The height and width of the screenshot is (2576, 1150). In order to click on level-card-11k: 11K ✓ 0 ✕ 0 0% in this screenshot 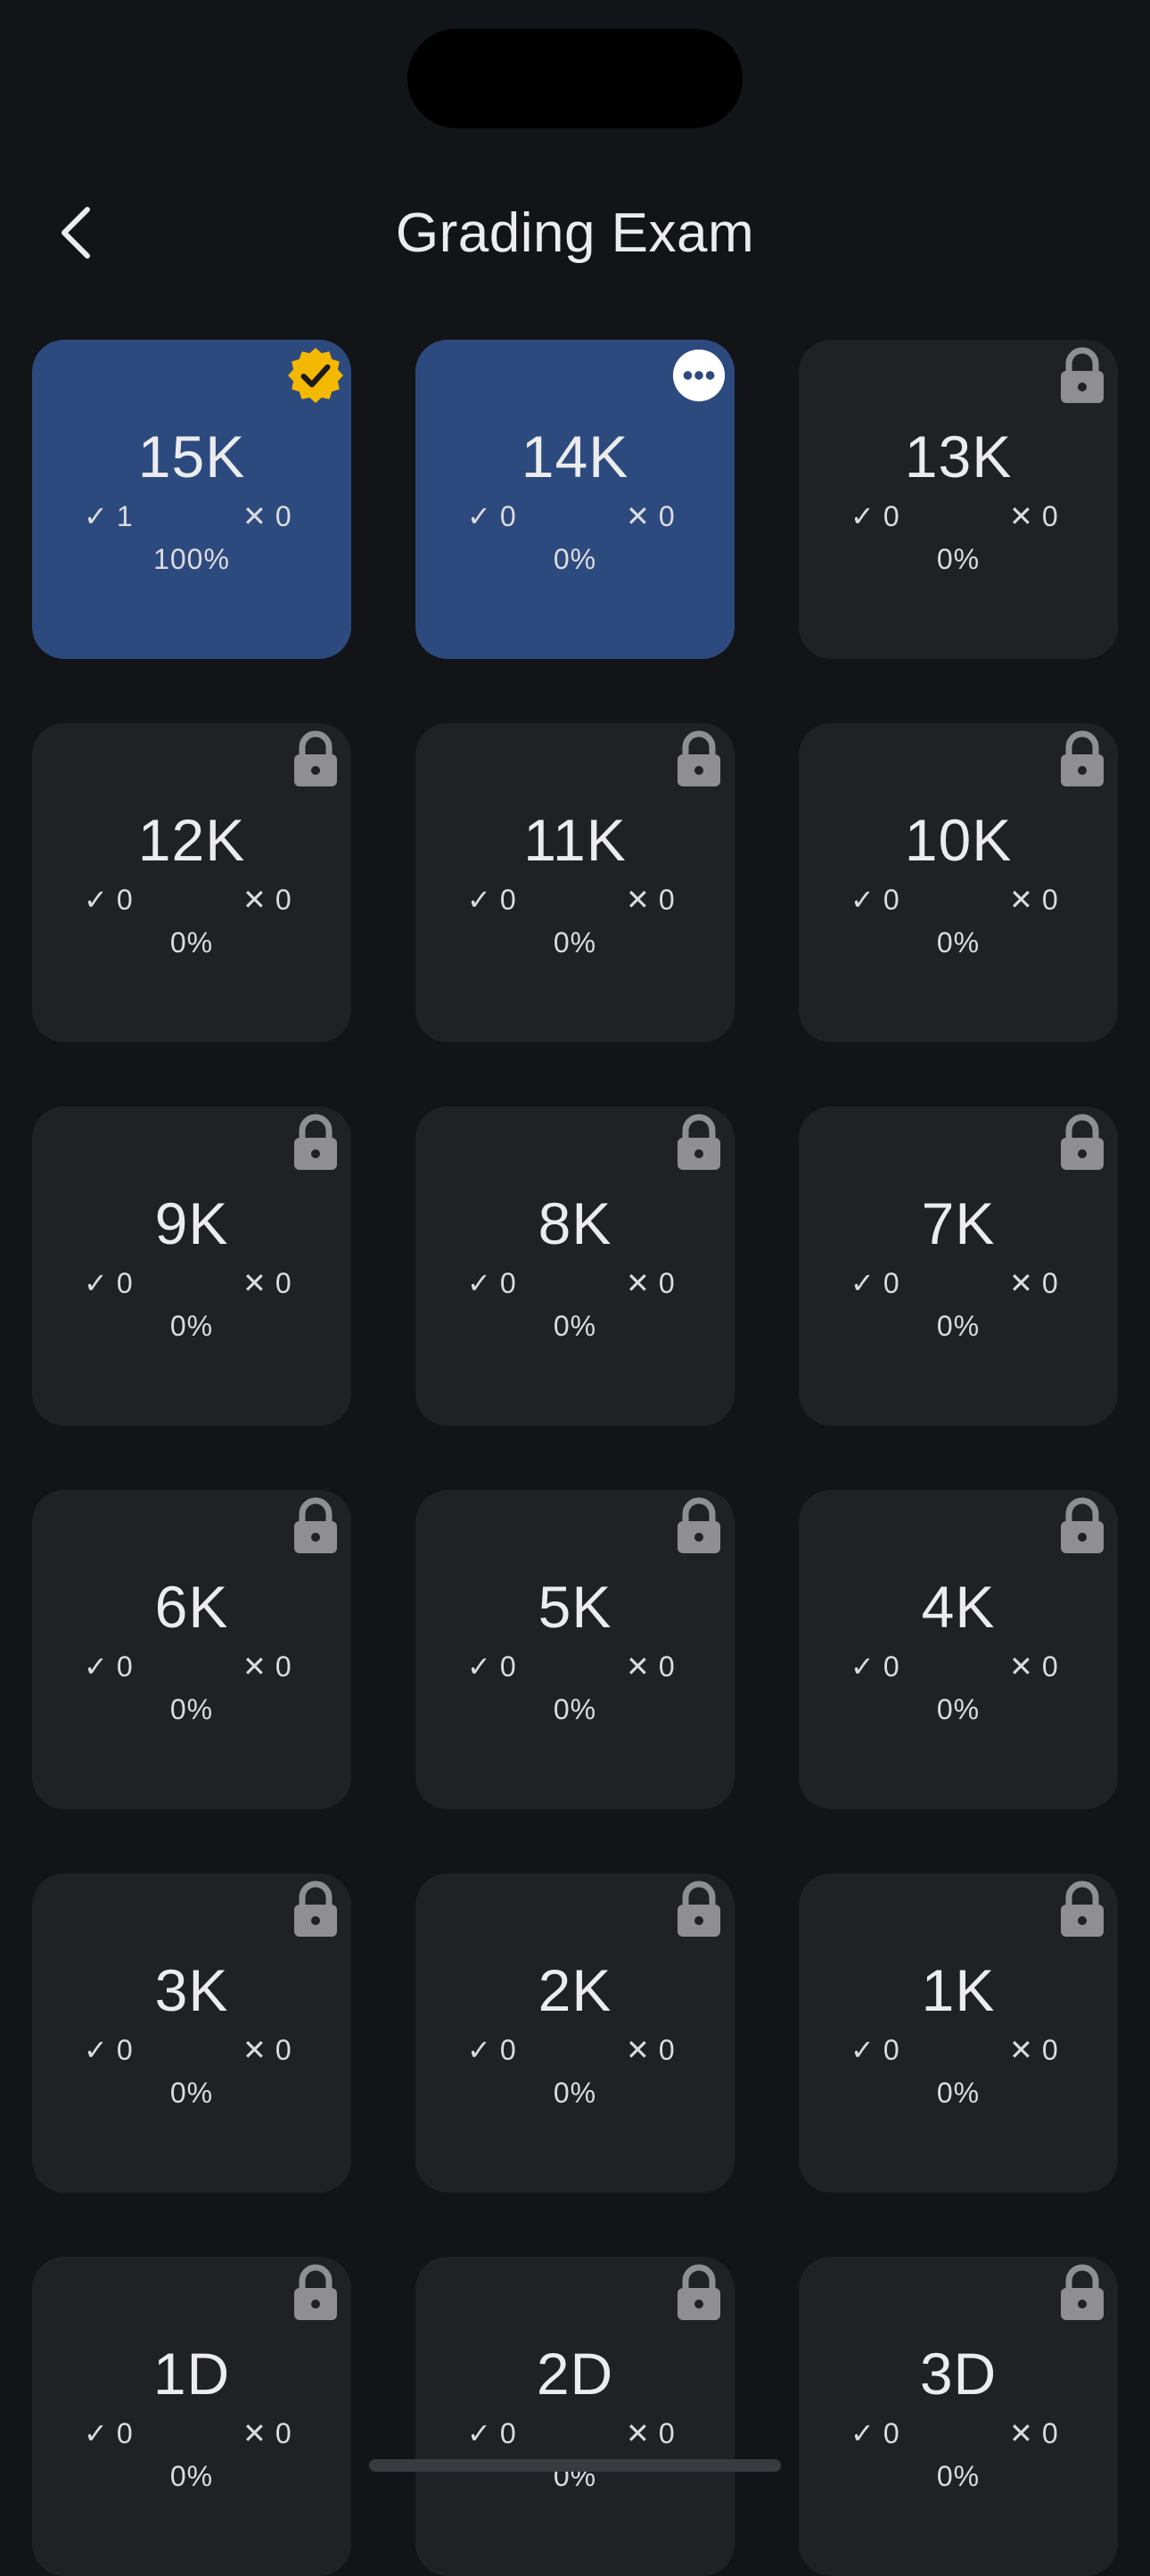, I will do `click(575, 882)`.